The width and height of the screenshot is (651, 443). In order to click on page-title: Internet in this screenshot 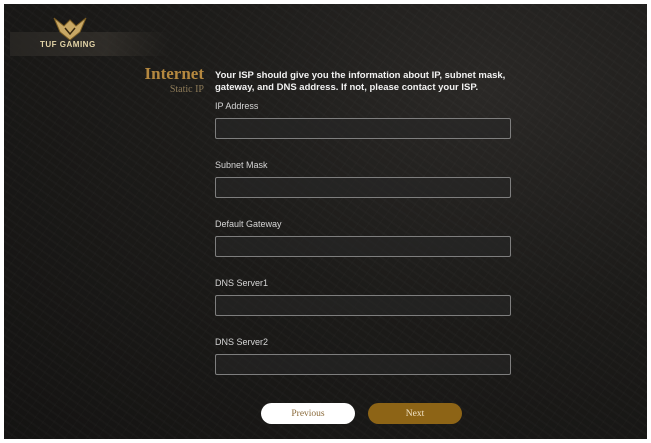, I will do `click(174, 73)`.